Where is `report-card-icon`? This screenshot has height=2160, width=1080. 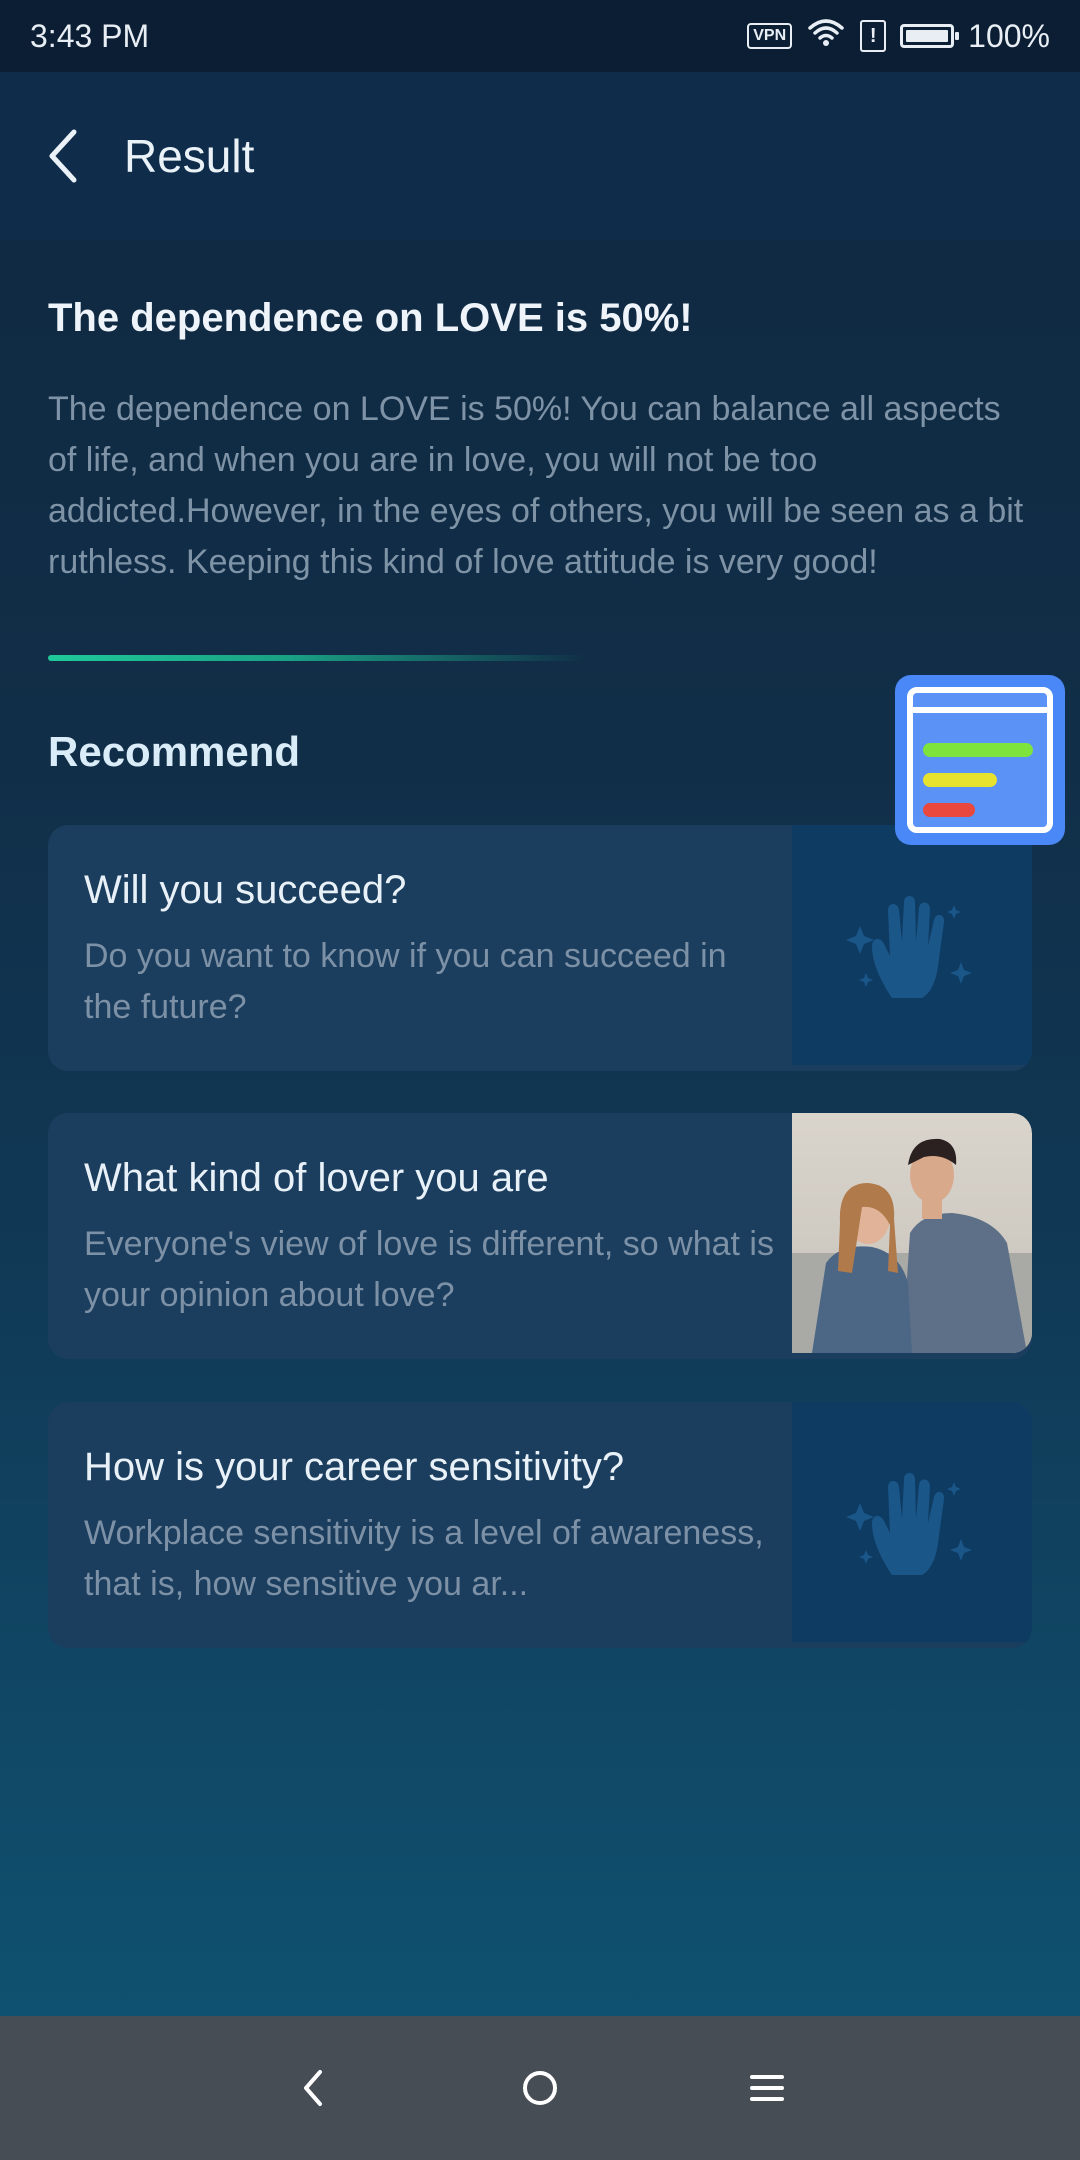
report-card-icon is located at coordinates (980, 760).